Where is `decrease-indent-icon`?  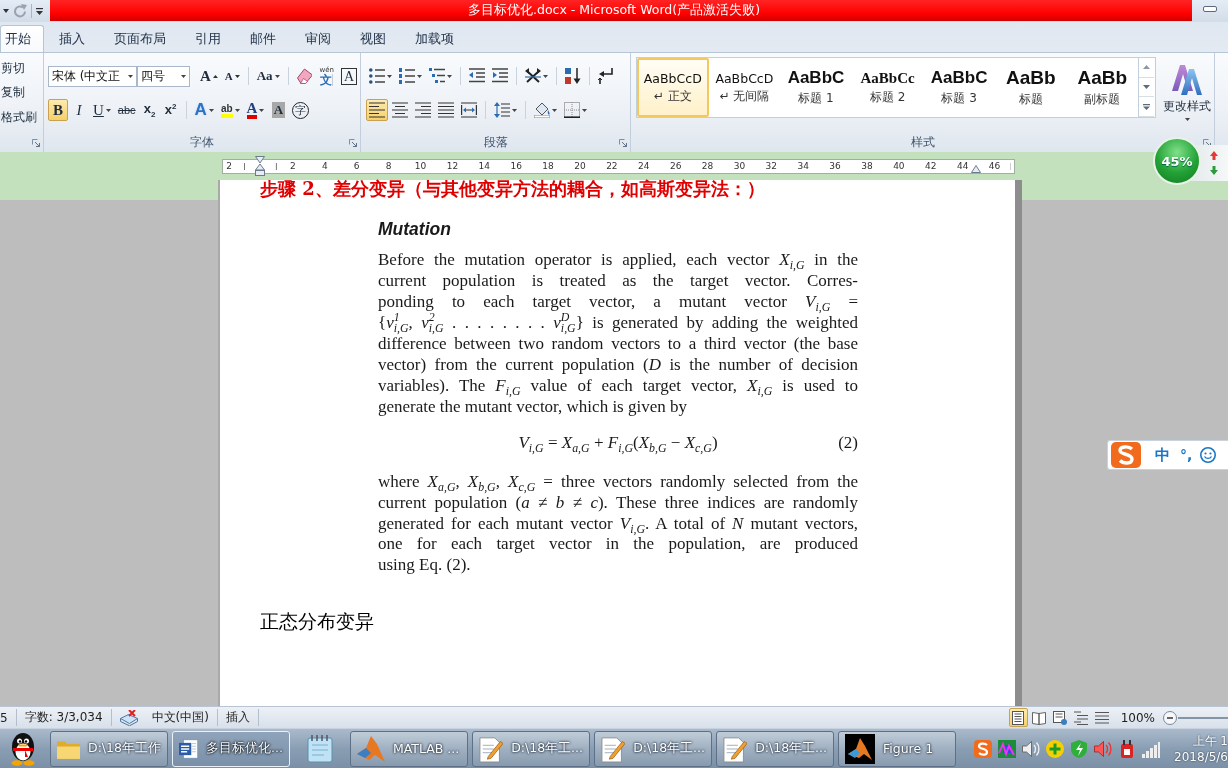 decrease-indent-icon is located at coordinates (477, 76).